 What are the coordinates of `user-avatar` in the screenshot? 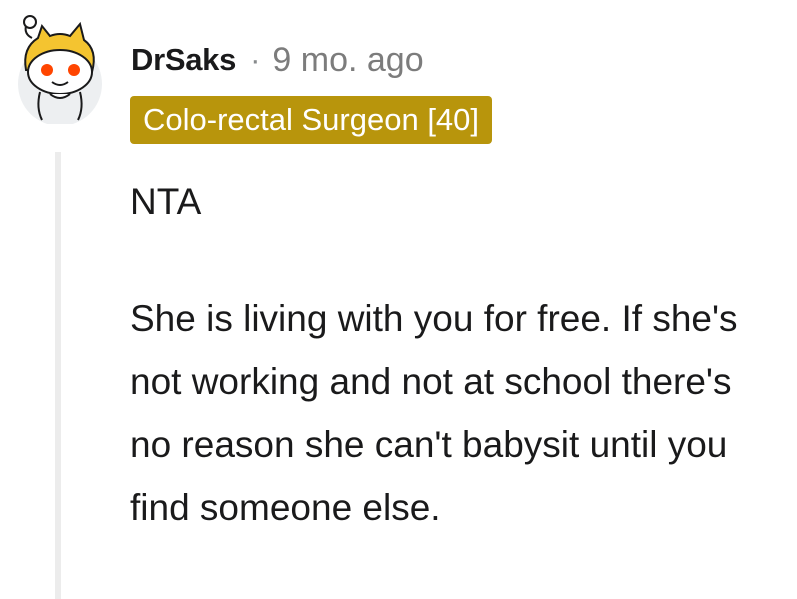 It's located at (60, 69).